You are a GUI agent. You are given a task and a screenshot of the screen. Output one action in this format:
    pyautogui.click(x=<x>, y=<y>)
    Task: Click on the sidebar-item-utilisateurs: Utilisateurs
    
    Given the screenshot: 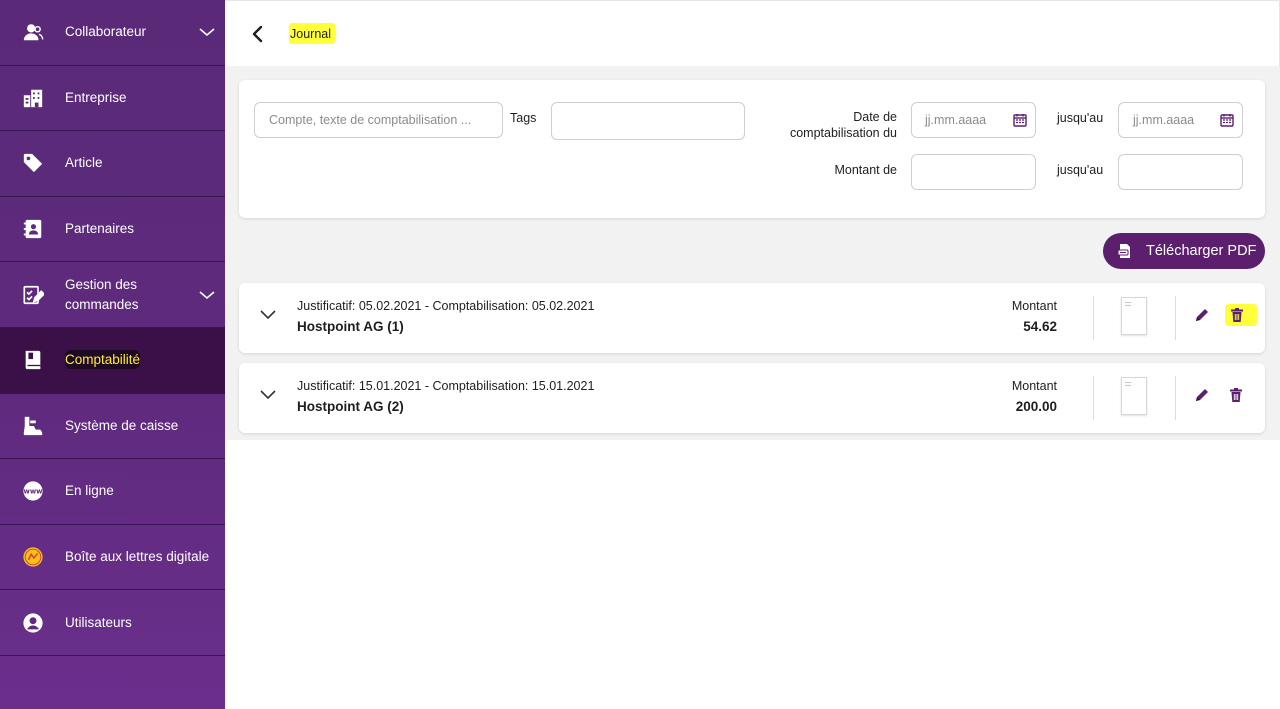 What is the action you would take?
    pyautogui.click(x=112, y=623)
    